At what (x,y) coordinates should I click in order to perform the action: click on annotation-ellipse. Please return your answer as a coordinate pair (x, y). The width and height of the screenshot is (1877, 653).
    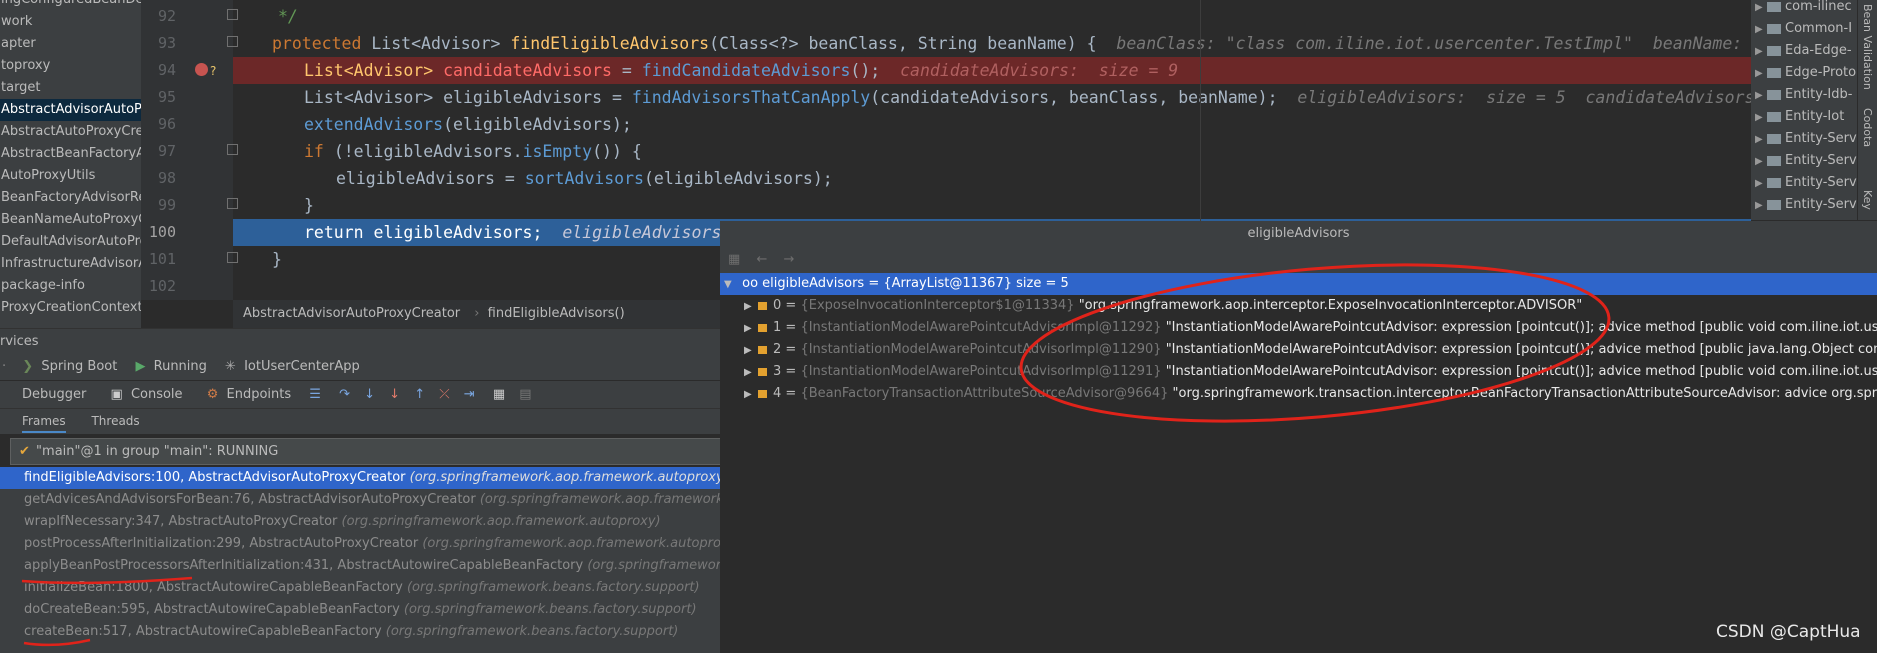
    Looking at the image, I should click on (1315, 343).